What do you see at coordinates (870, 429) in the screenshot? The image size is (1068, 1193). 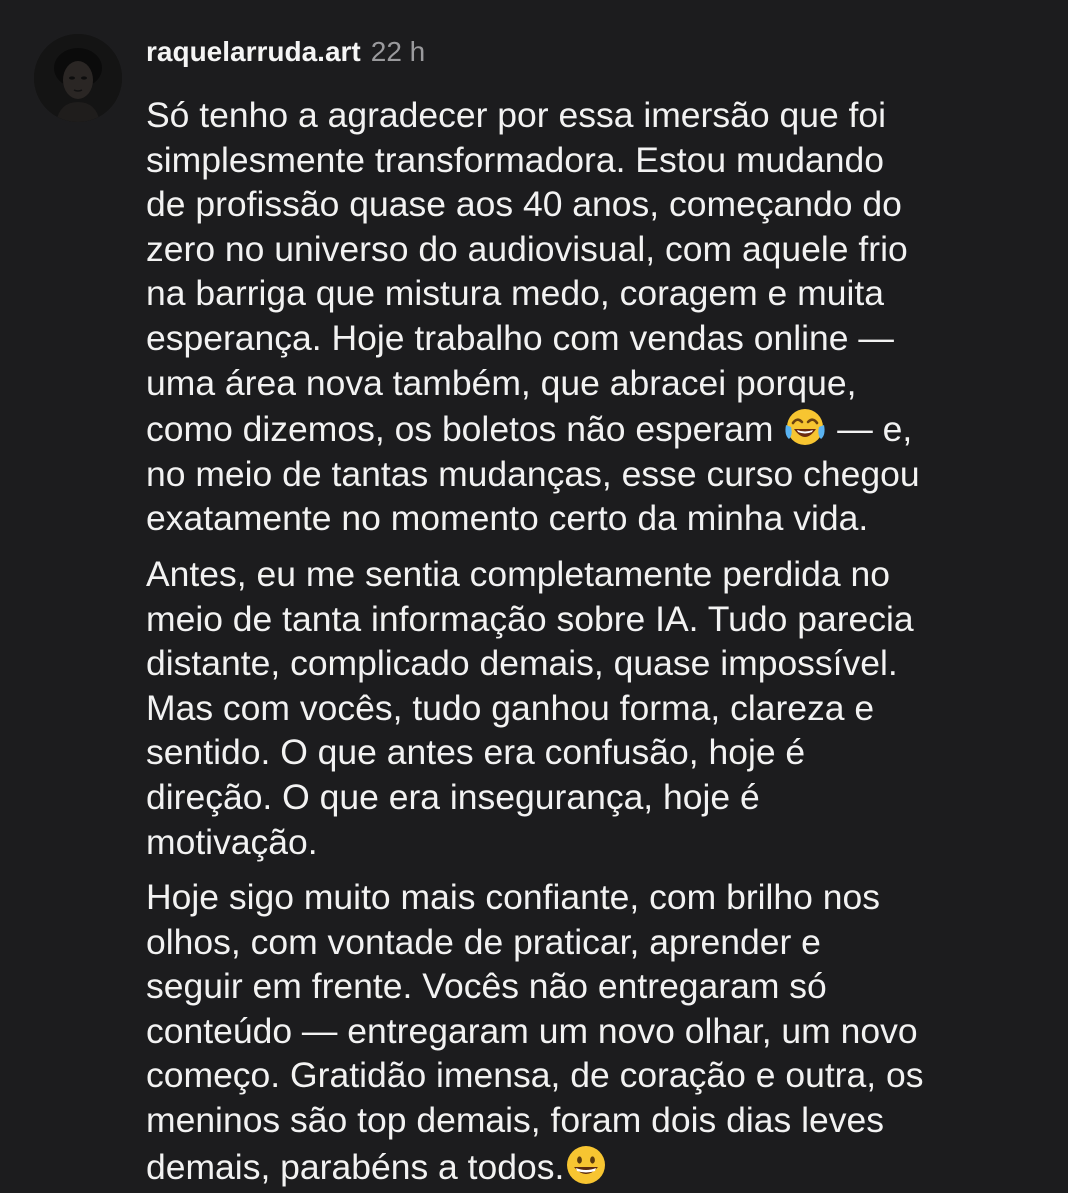 I see `text-segment: — e,` at bounding box center [870, 429].